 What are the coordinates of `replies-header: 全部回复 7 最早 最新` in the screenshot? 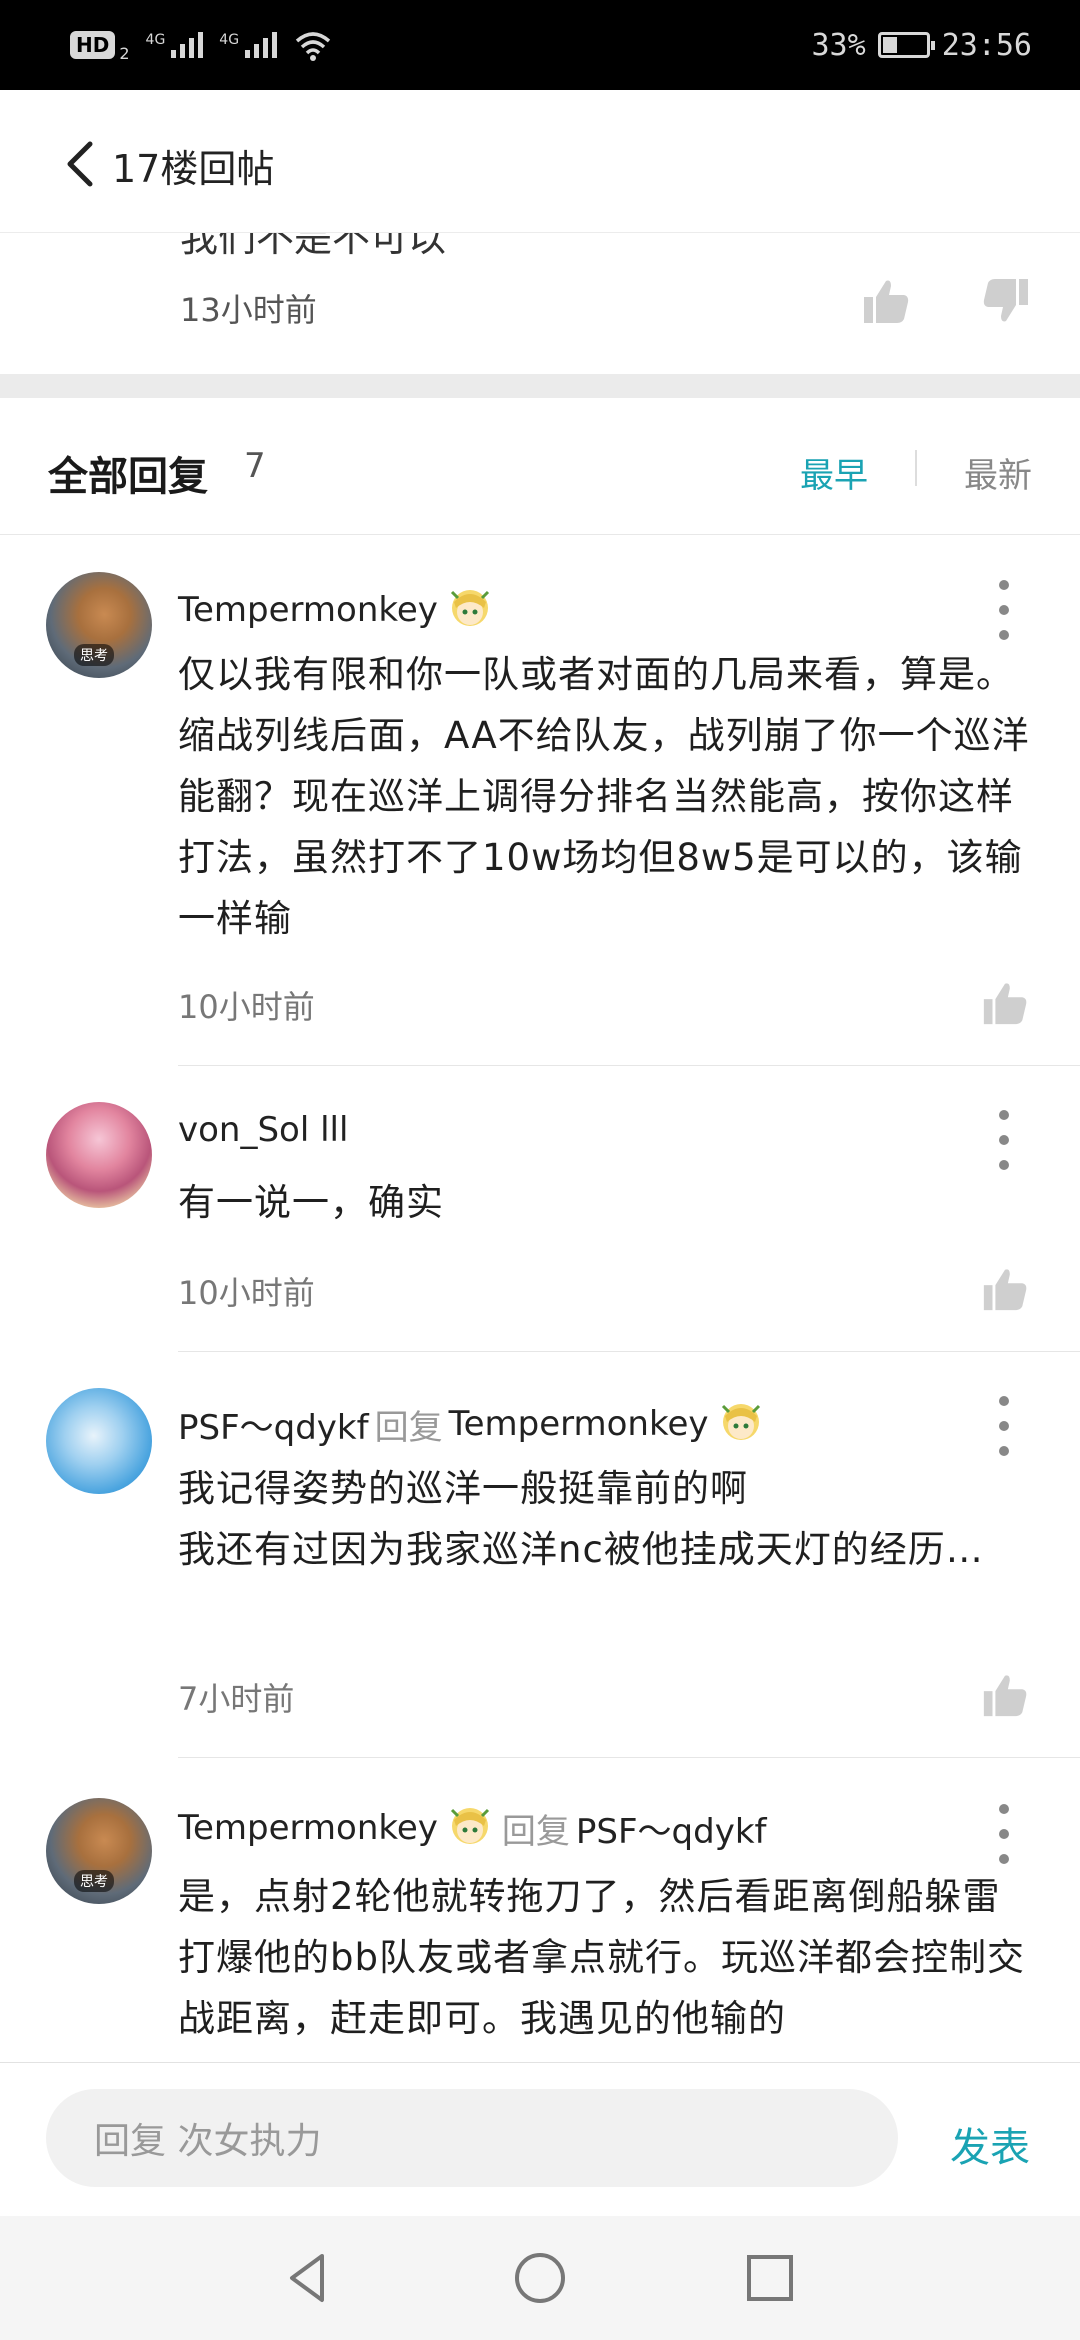 It's located at (540, 466).